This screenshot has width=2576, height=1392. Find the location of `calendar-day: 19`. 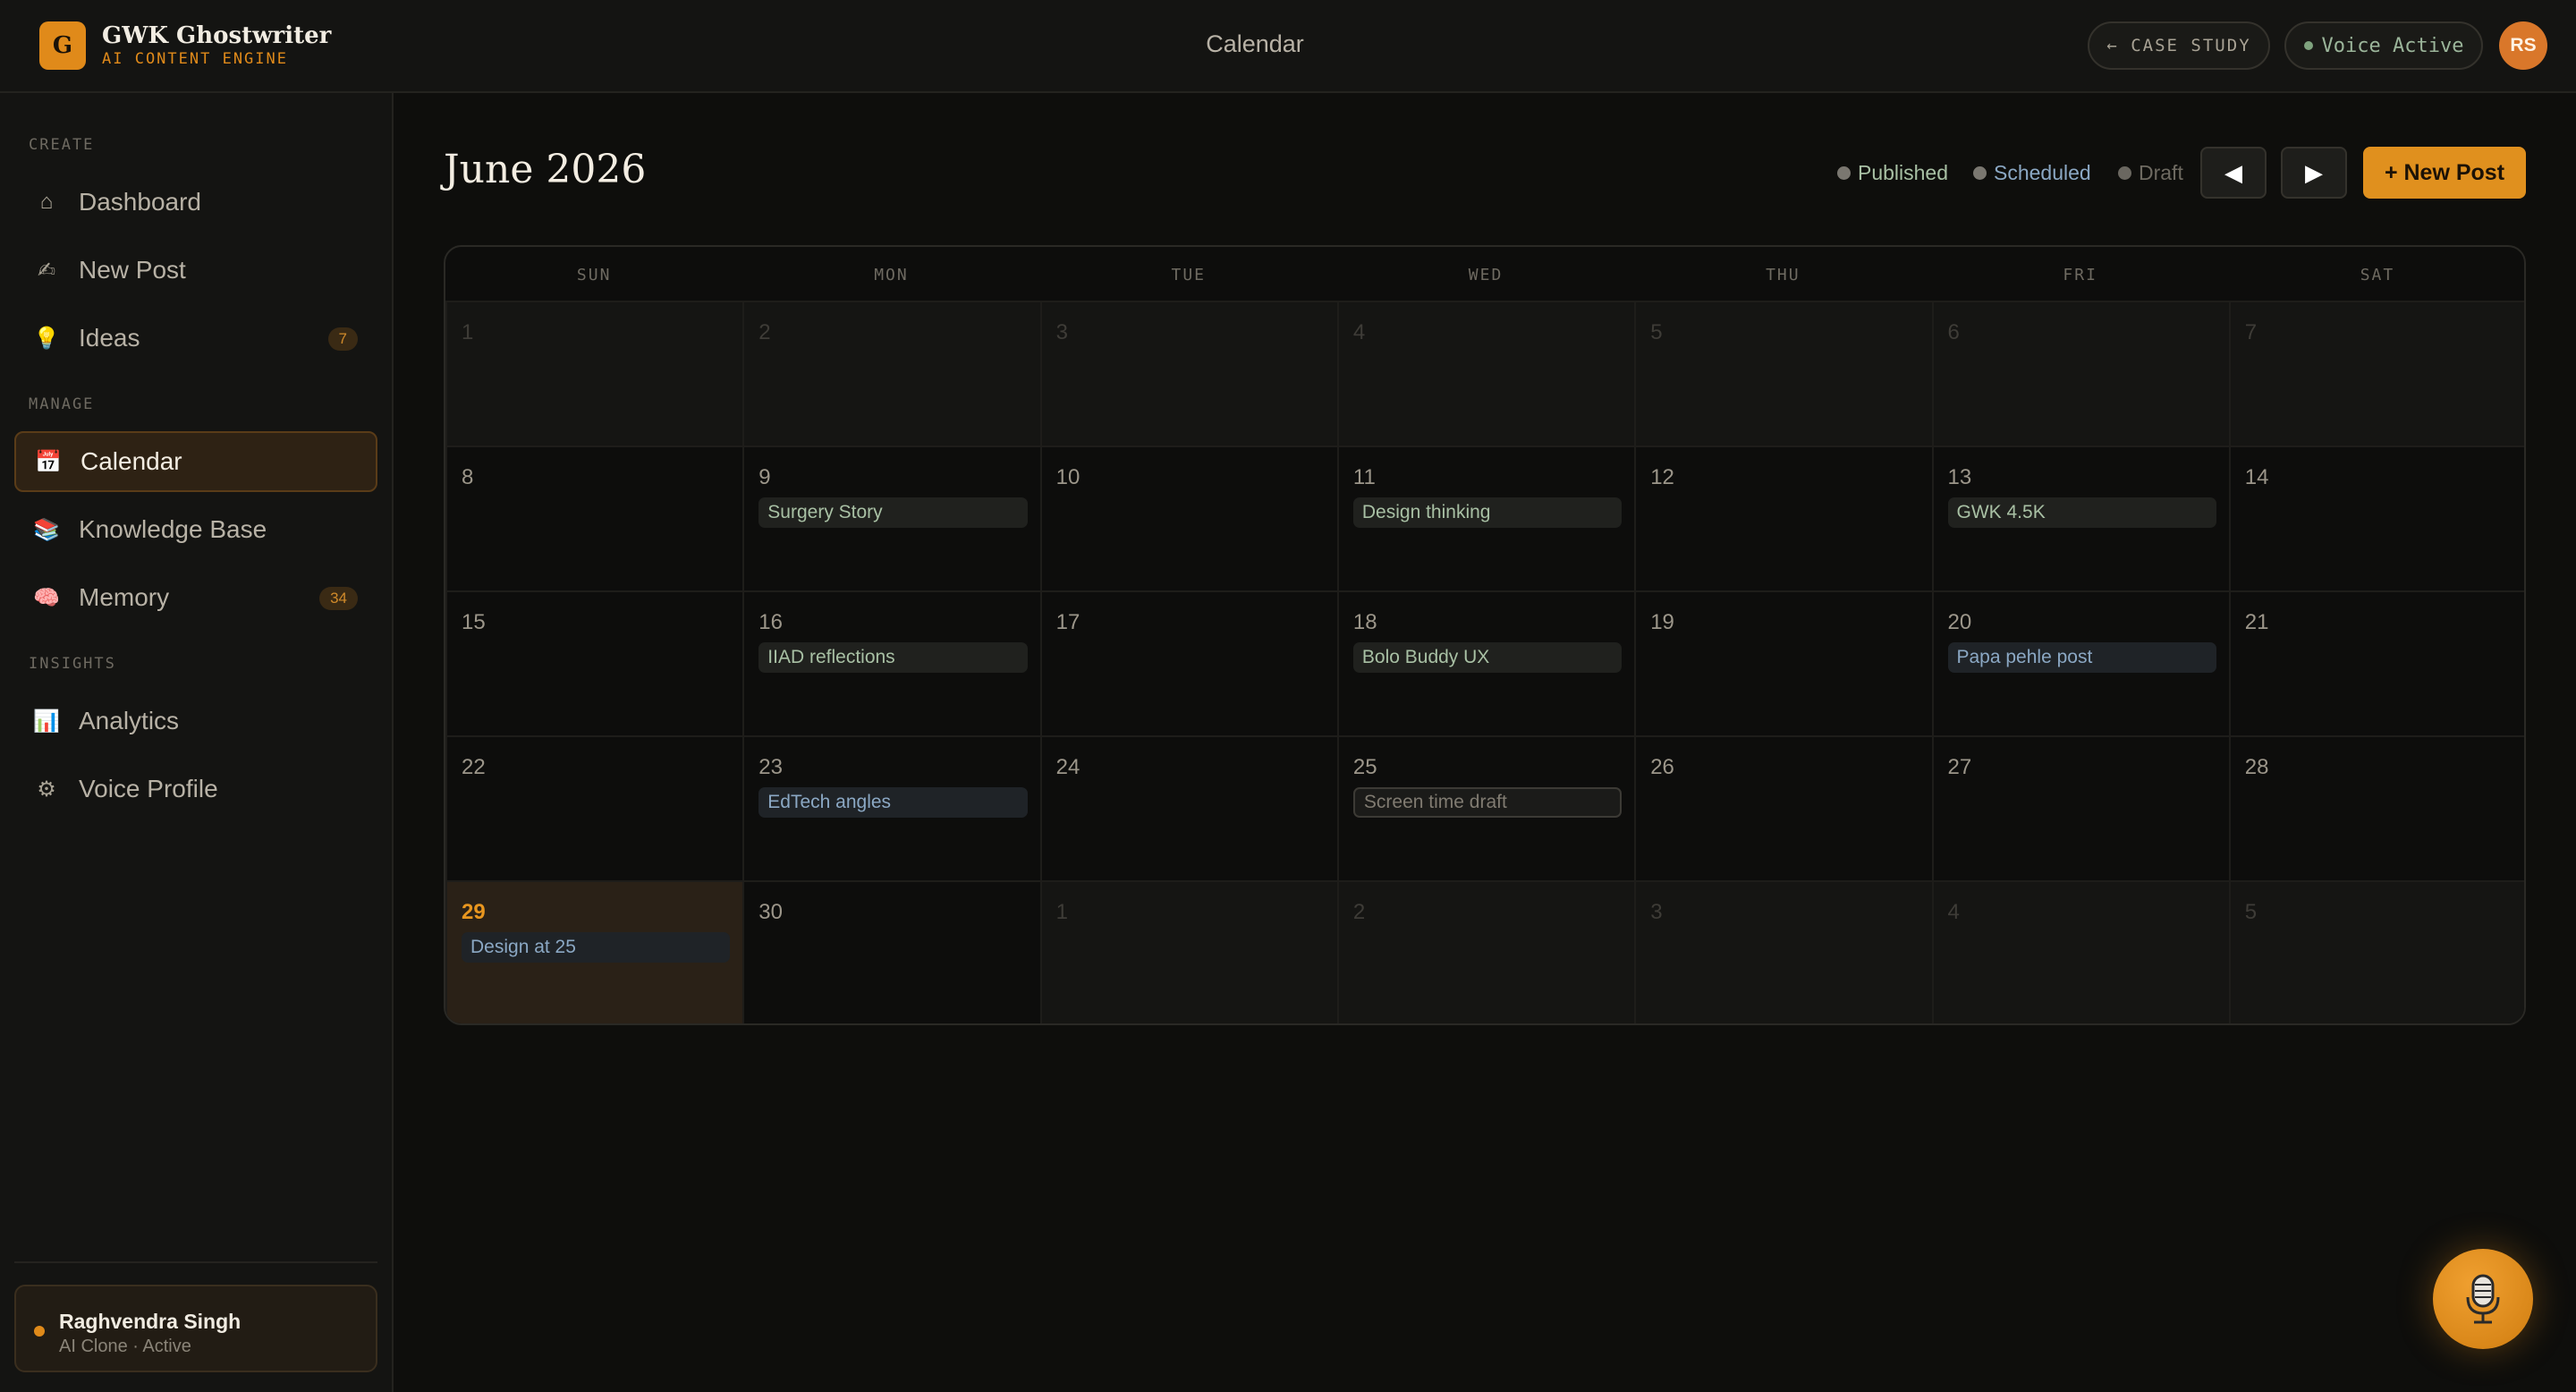

calendar-day: 19 is located at coordinates (1784, 663).